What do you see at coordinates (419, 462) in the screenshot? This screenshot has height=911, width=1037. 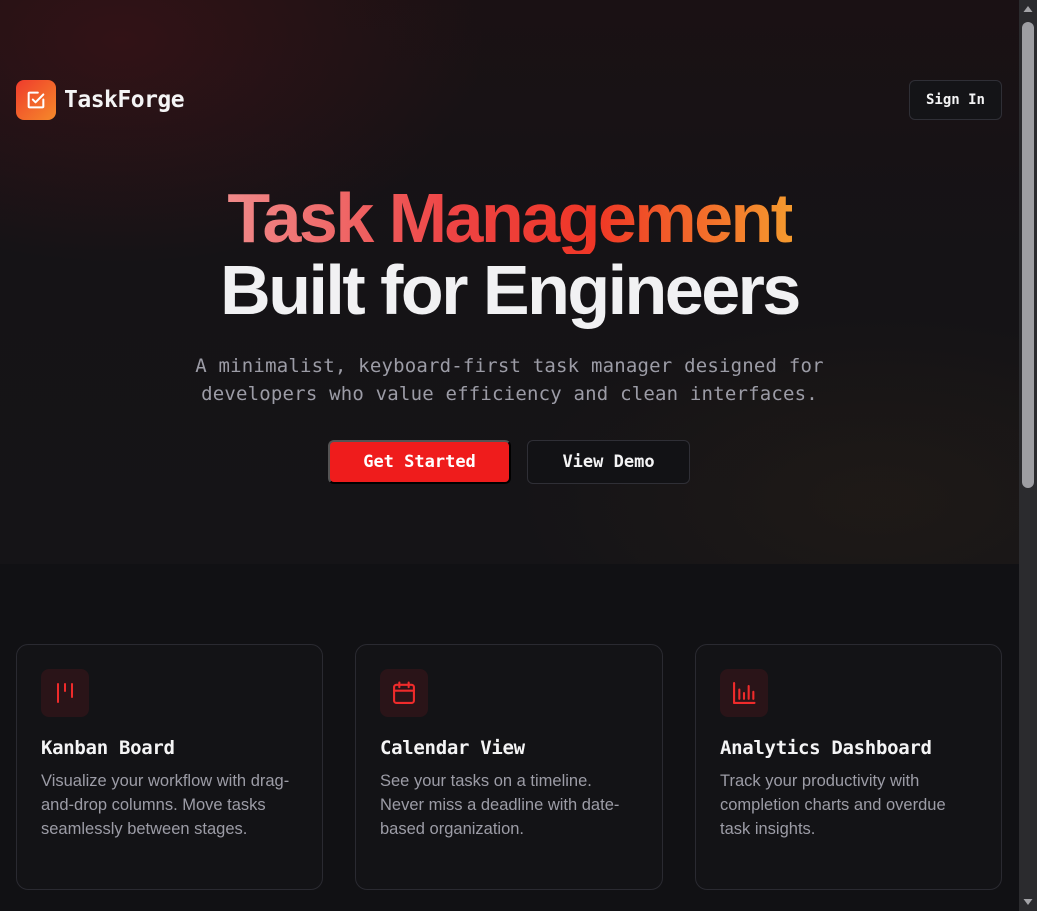 I see `get-started-button: Get Started` at bounding box center [419, 462].